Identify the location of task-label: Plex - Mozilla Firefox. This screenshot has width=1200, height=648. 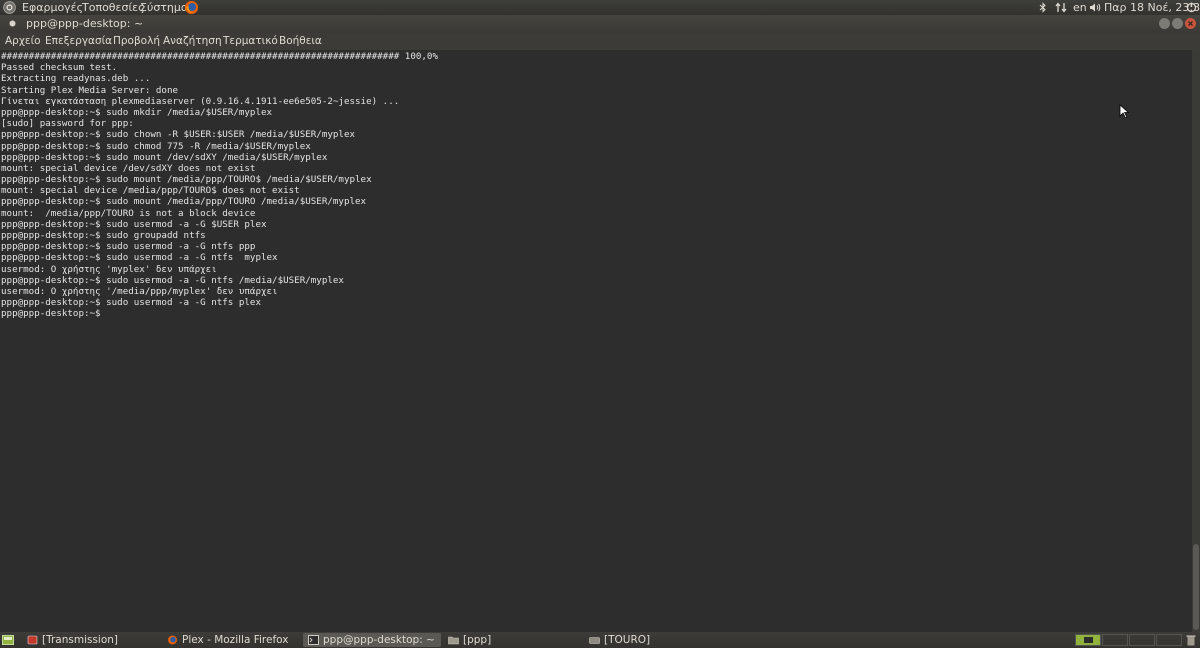
(235, 640).